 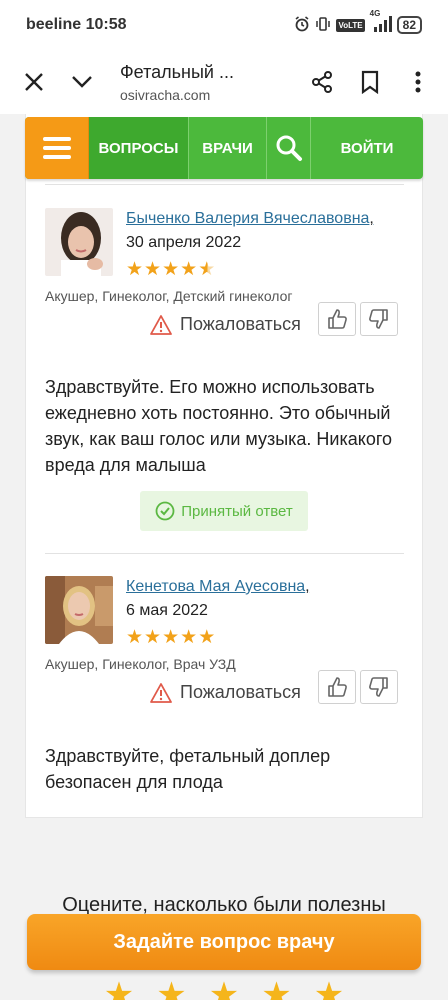 I want to click on browser-actions, so click(x=370, y=82).